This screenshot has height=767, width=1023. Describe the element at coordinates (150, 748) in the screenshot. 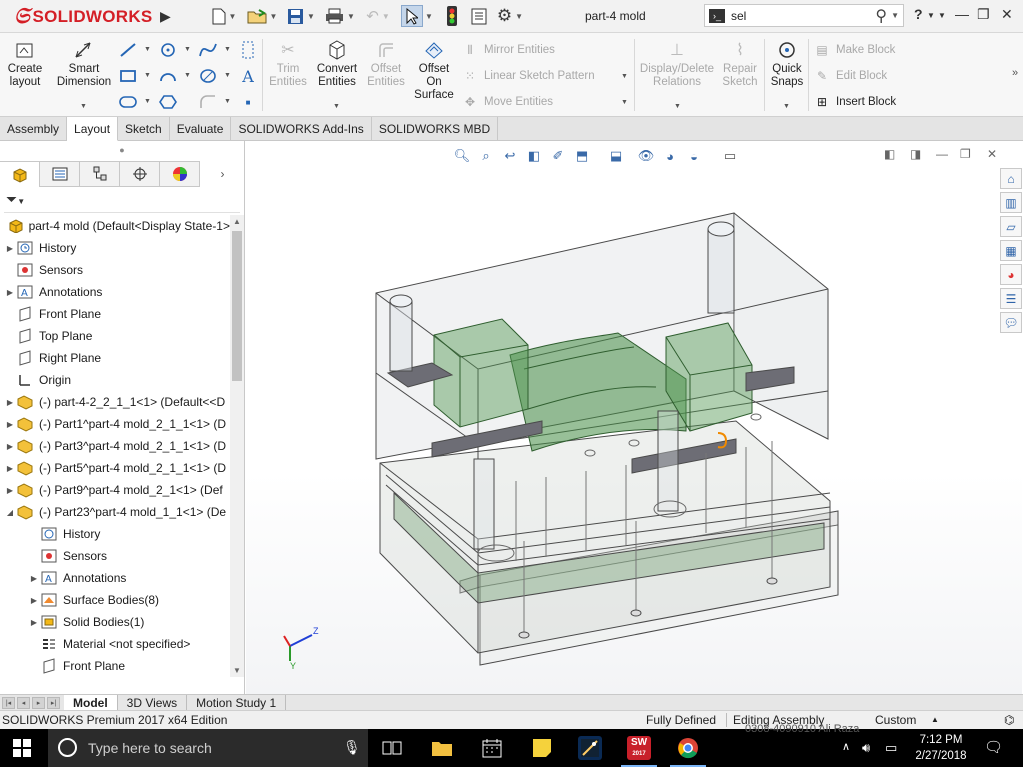

I see `taskbar-search-input: Type here to search` at that location.